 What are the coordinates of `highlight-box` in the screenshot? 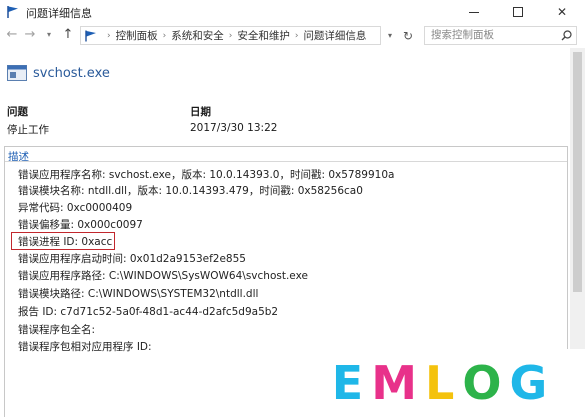 It's located at (63, 241).